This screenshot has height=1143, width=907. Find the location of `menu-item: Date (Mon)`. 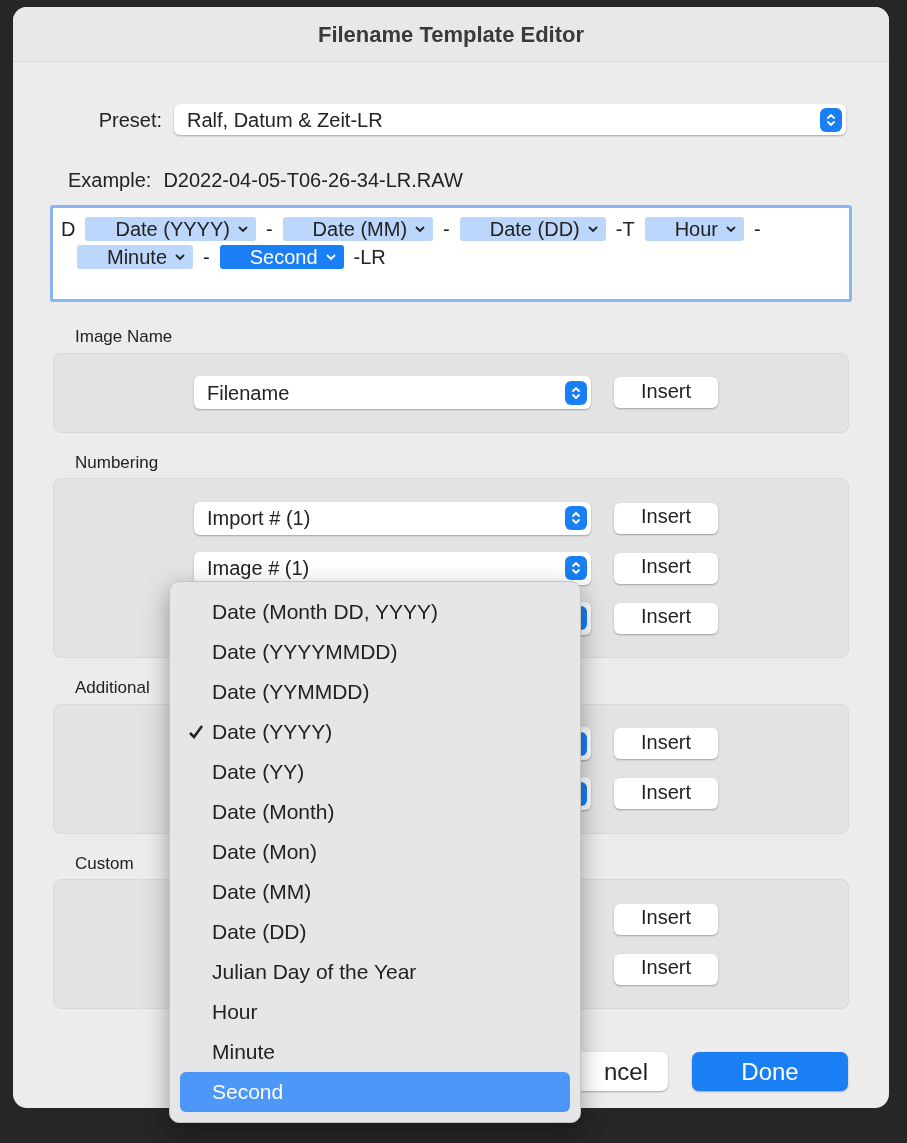

menu-item: Date (Mon) is located at coordinates (375, 852).